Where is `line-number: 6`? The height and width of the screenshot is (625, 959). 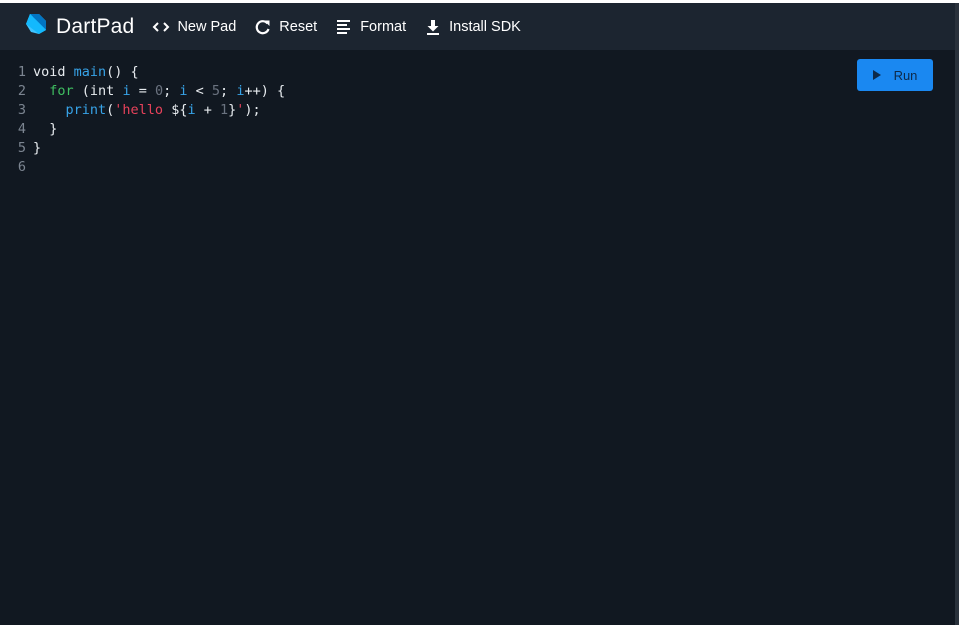 line-number: 6 is located at coordinates (21, 167).